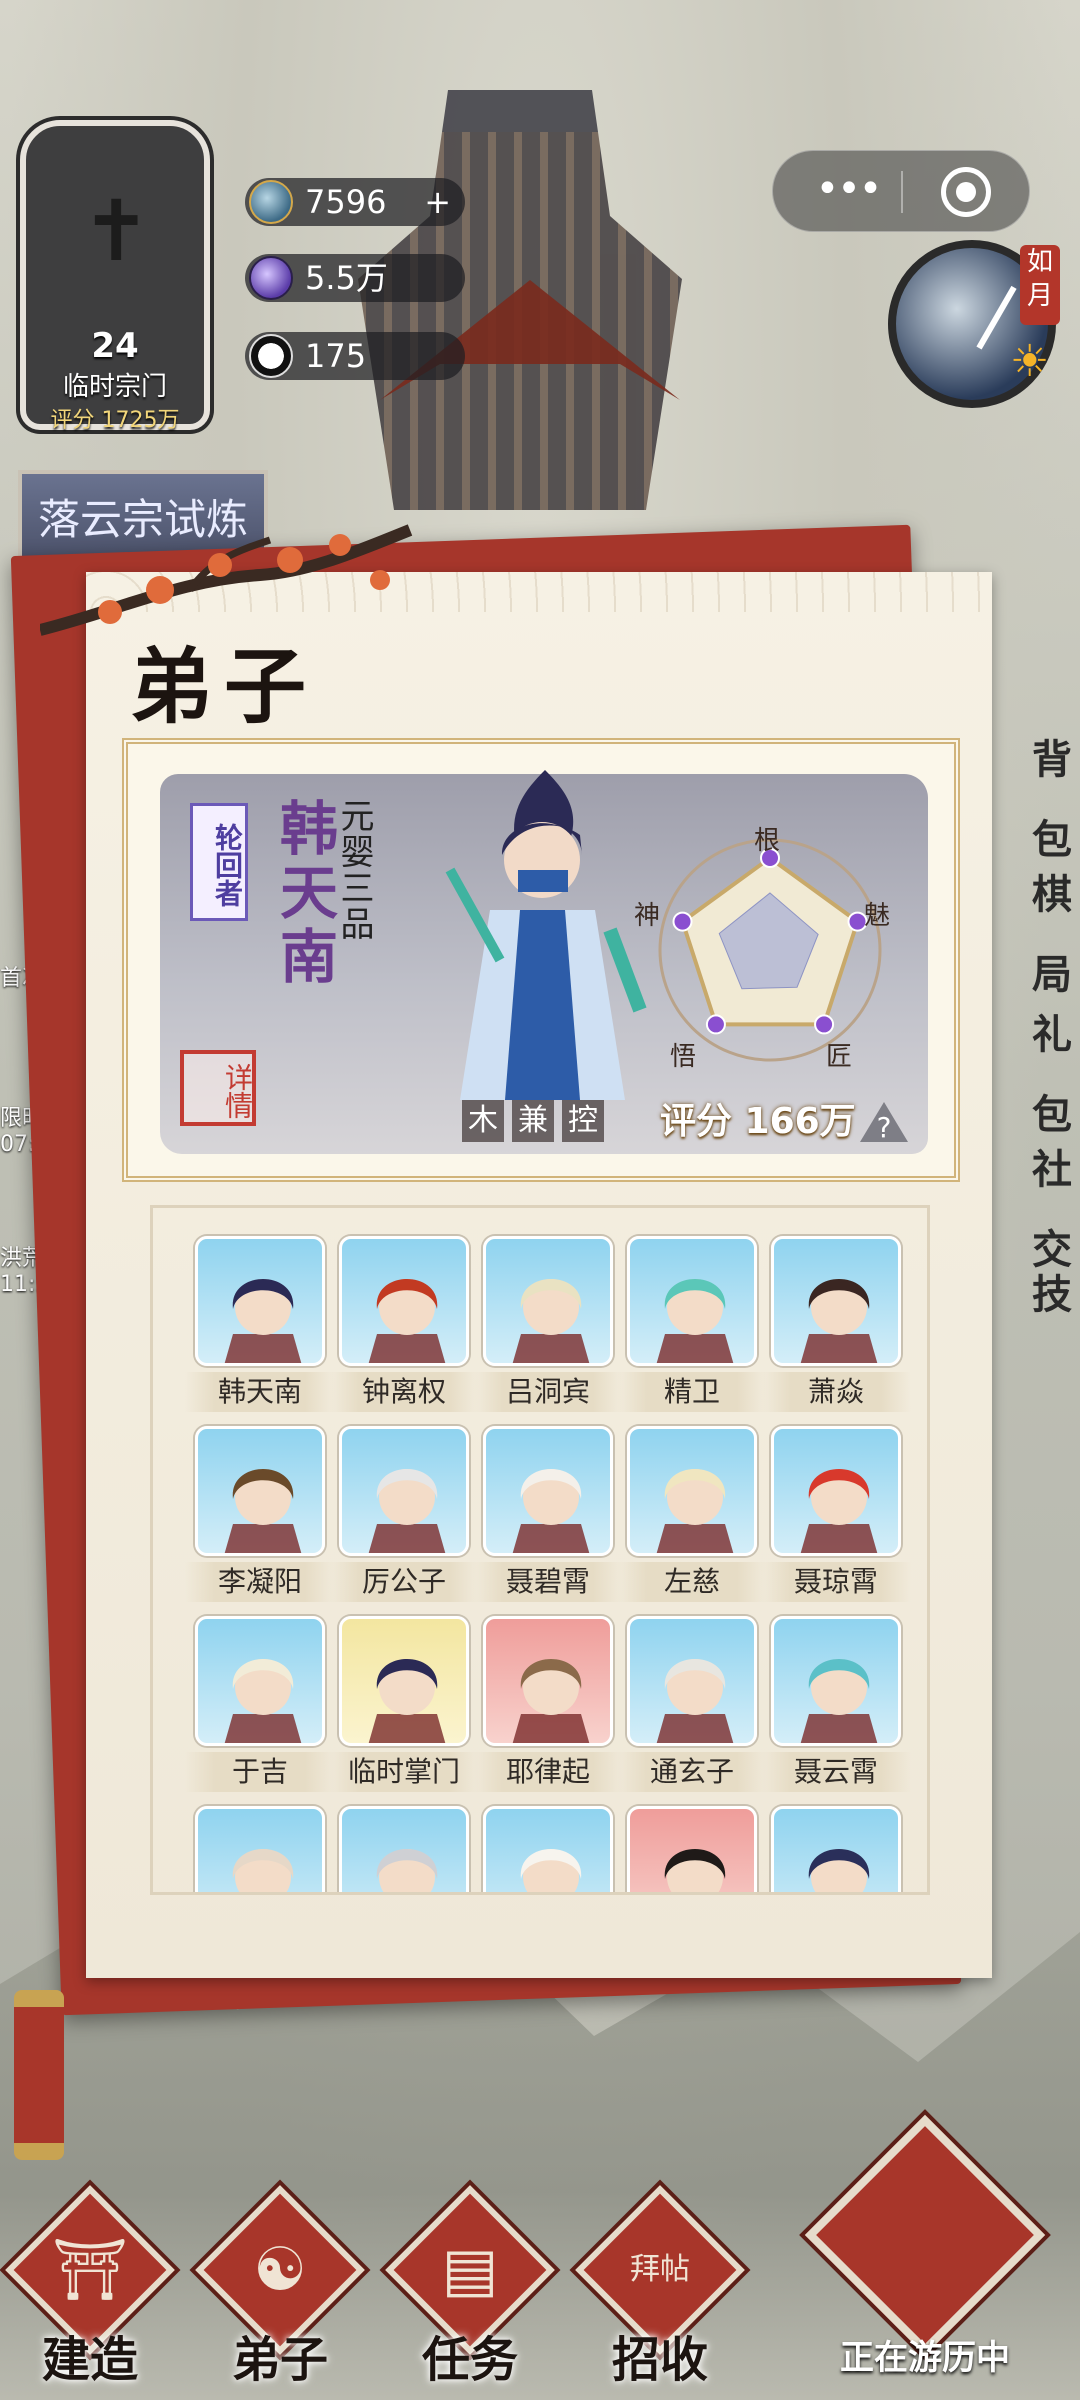 This screenshot has height=2400, width=1080. Describe the element at coordinates (767, 841) in the screenshot. I see `radar-label-root: 根` at that location.